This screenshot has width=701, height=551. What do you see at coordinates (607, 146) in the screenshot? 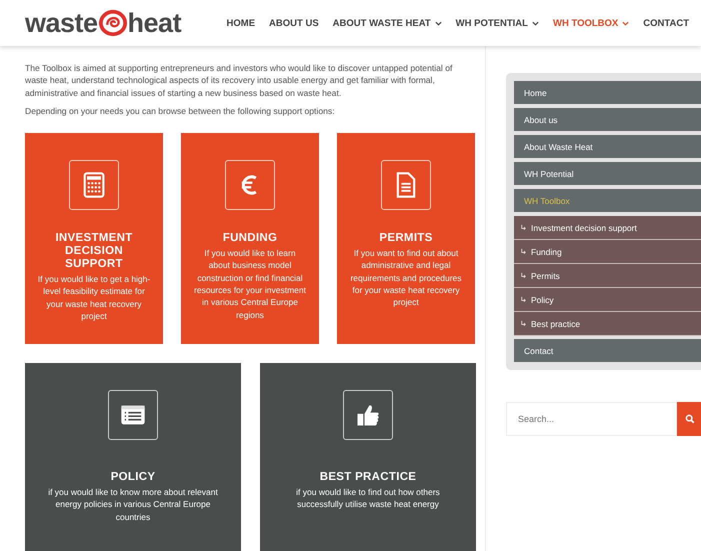
I see `sidebar-item: About Waste Heat` at bounding box center [607, 146].